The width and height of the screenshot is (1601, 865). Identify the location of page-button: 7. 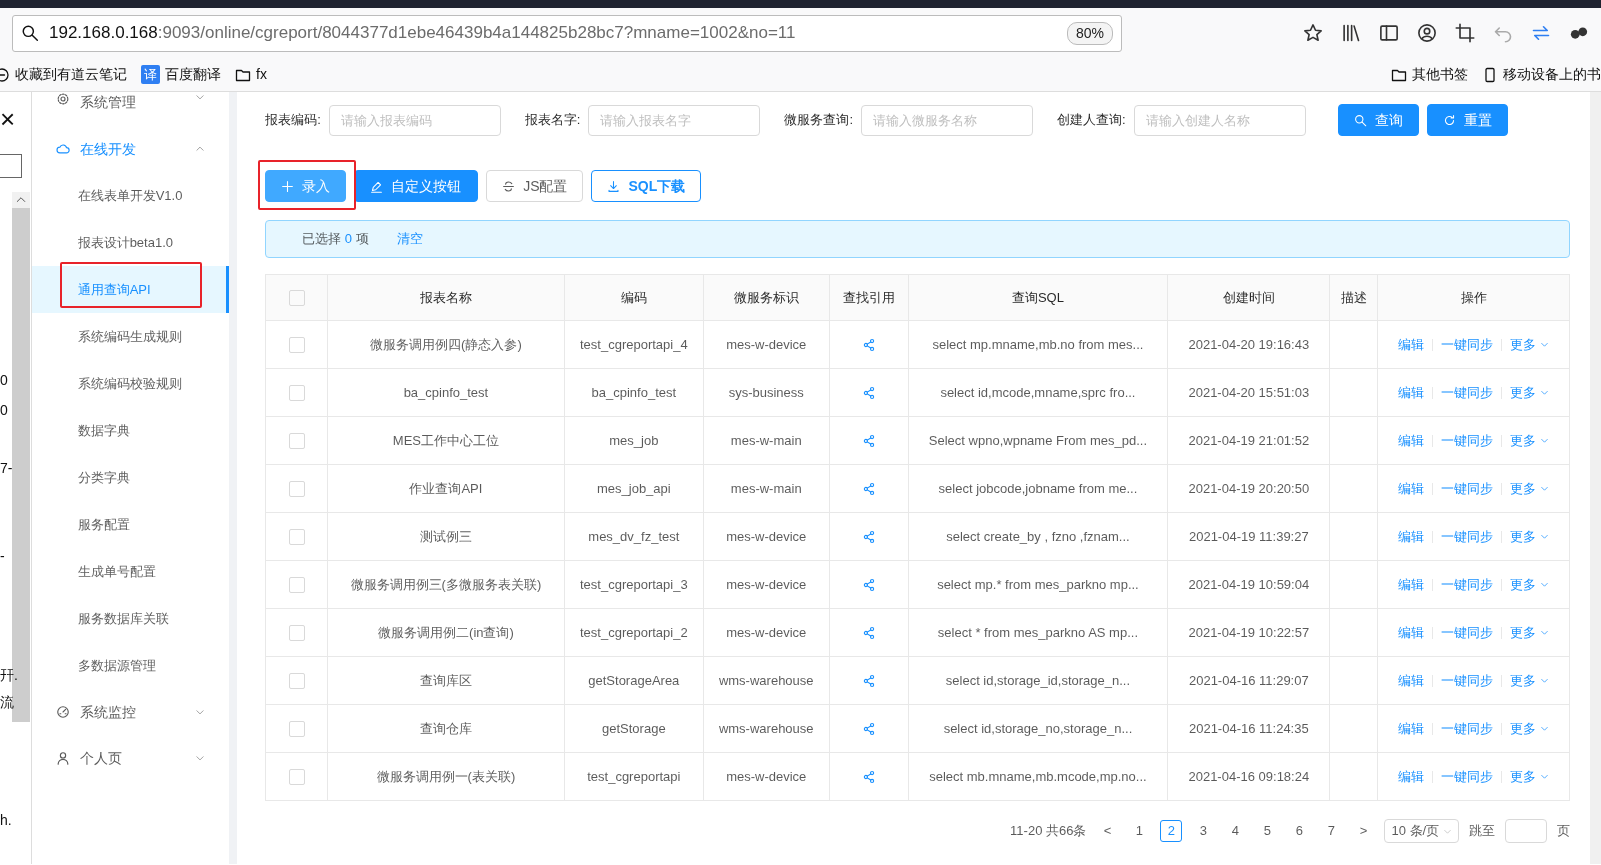
(1331, 831).